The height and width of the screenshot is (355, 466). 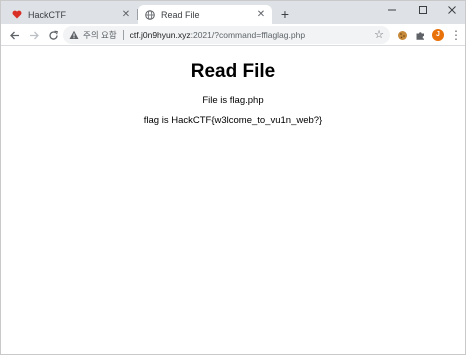 What do you see at coordinates (392, 10) in the screenshot?
I see `minimize-icon` at bounding box center [392, 10].